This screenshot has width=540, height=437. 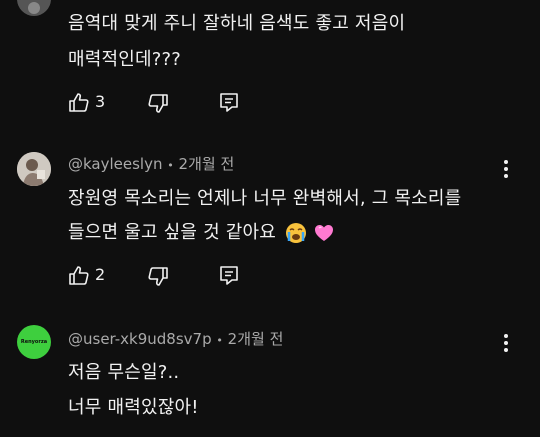 I want to click on like-count: 3, so click(x=100, y=101).